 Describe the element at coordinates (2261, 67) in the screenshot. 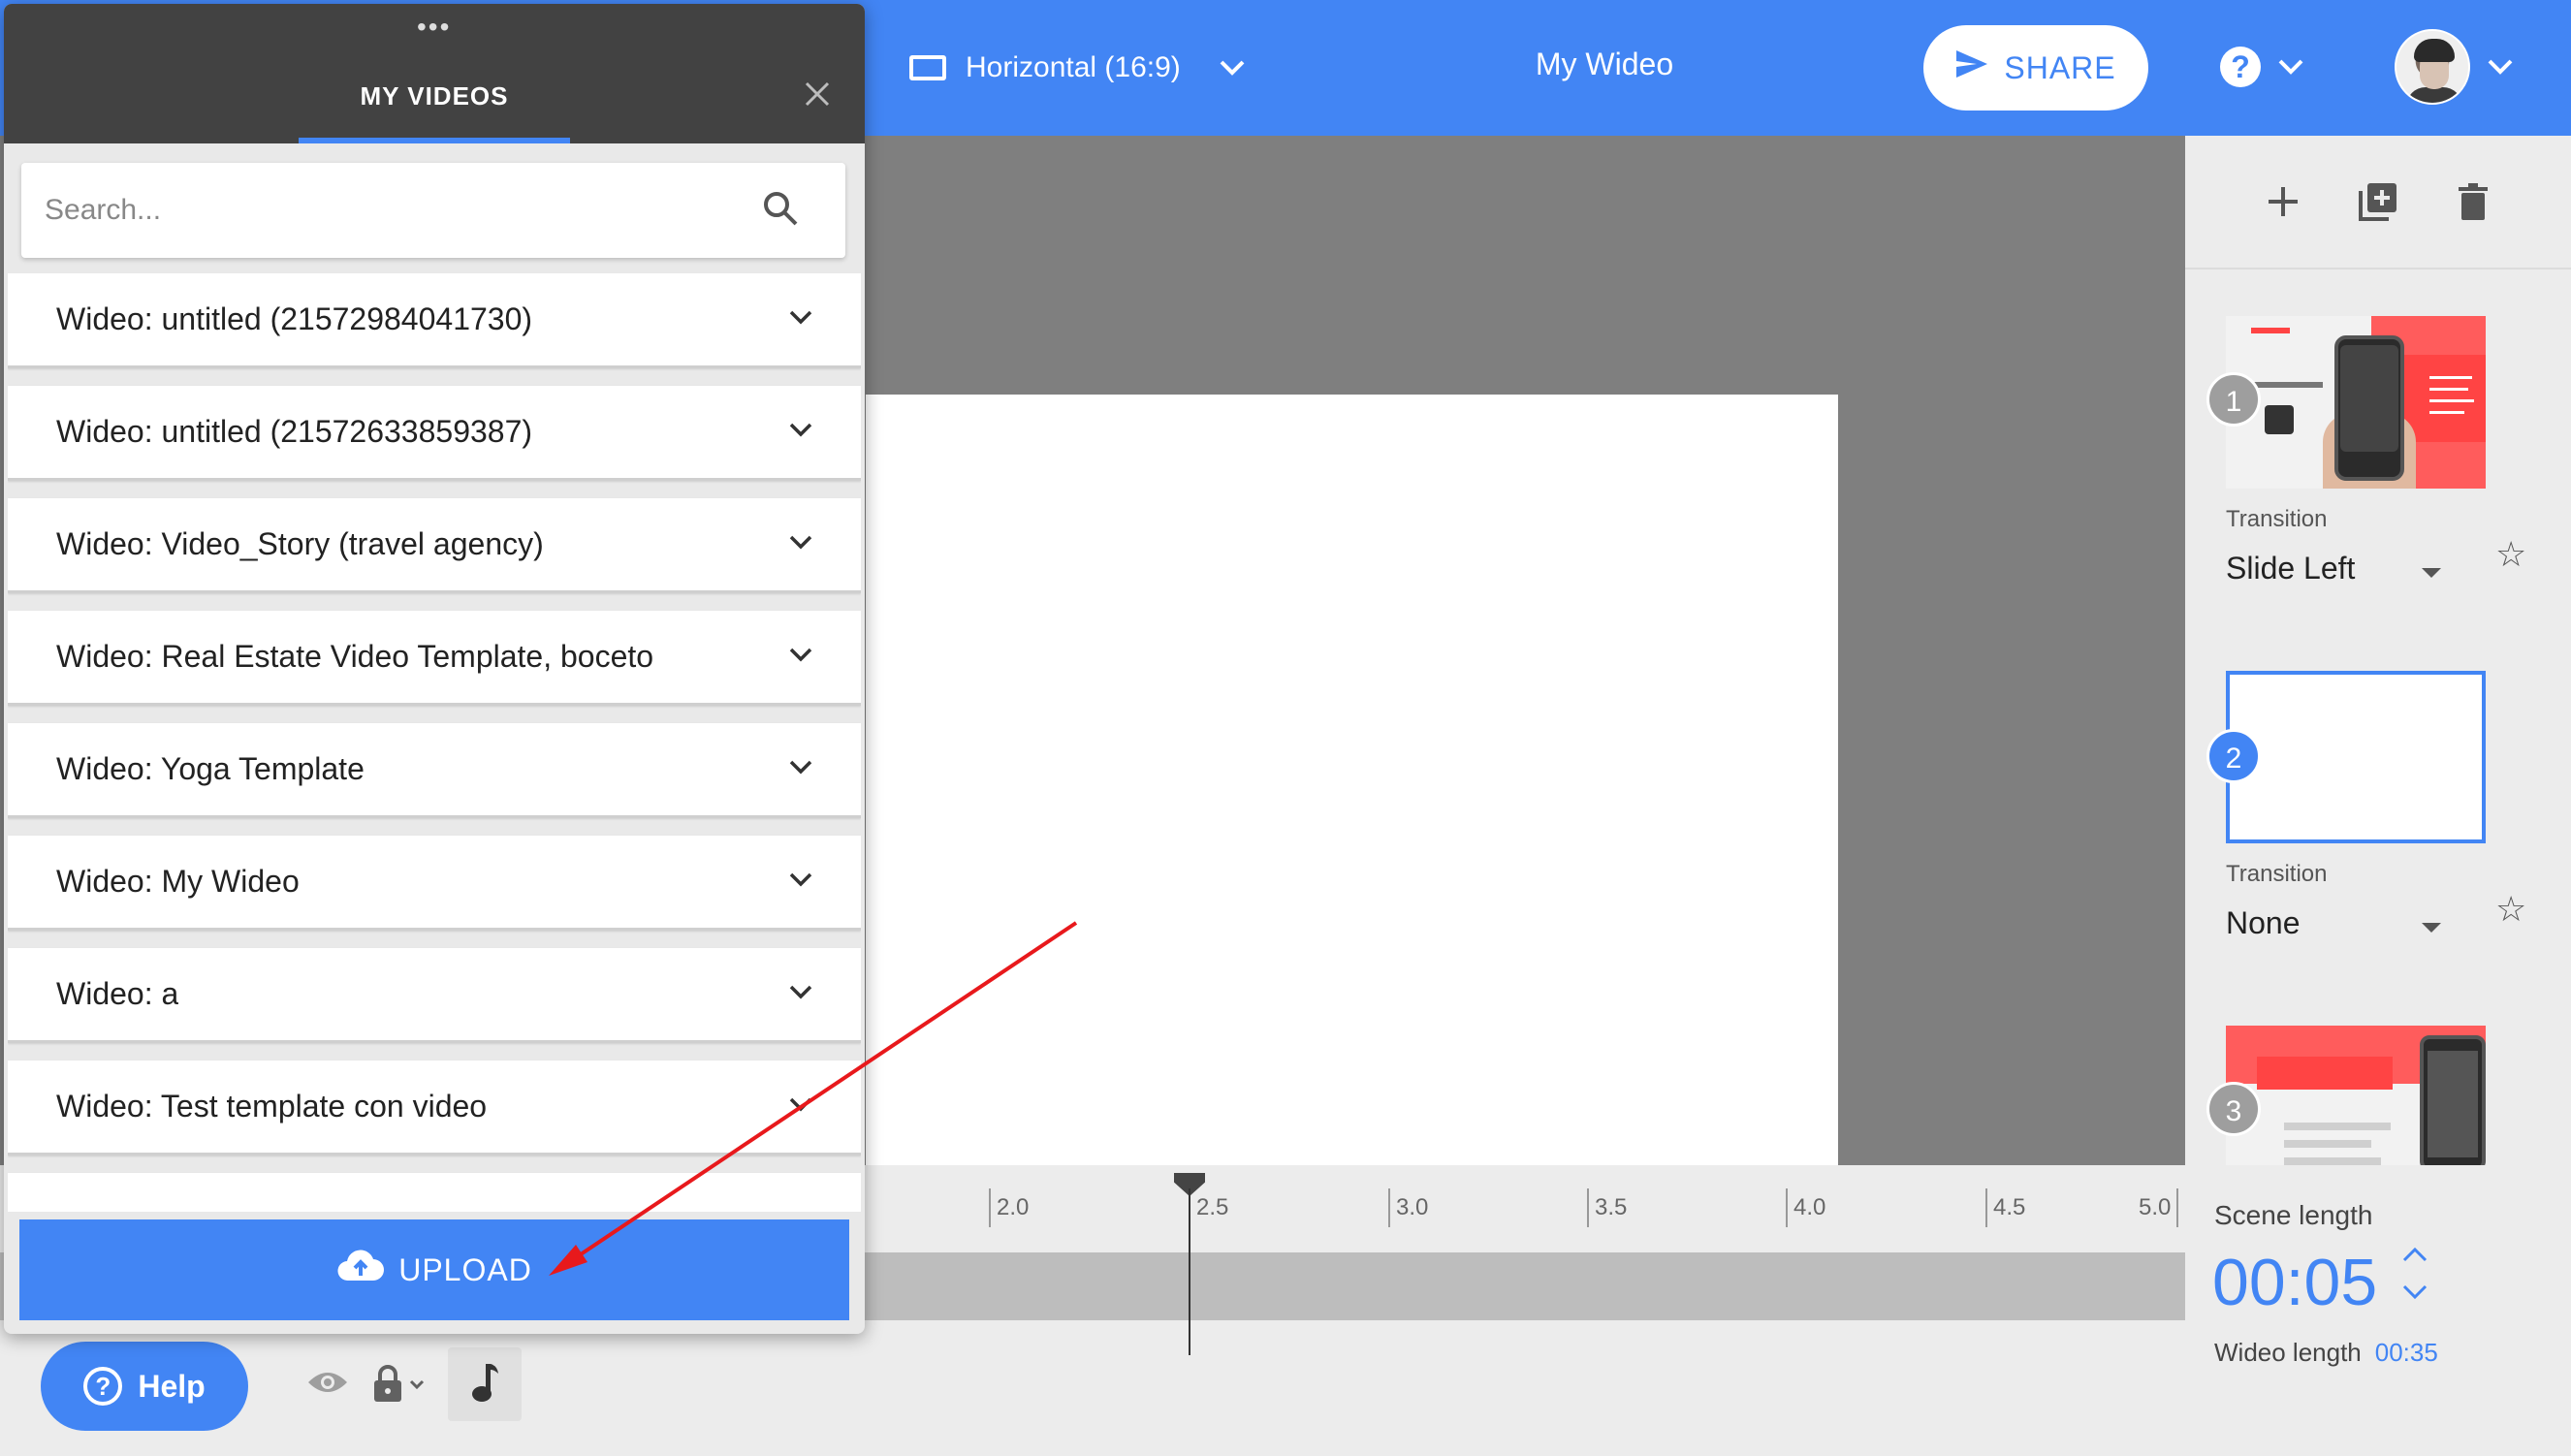

I see `help-menu: ?` at that location.